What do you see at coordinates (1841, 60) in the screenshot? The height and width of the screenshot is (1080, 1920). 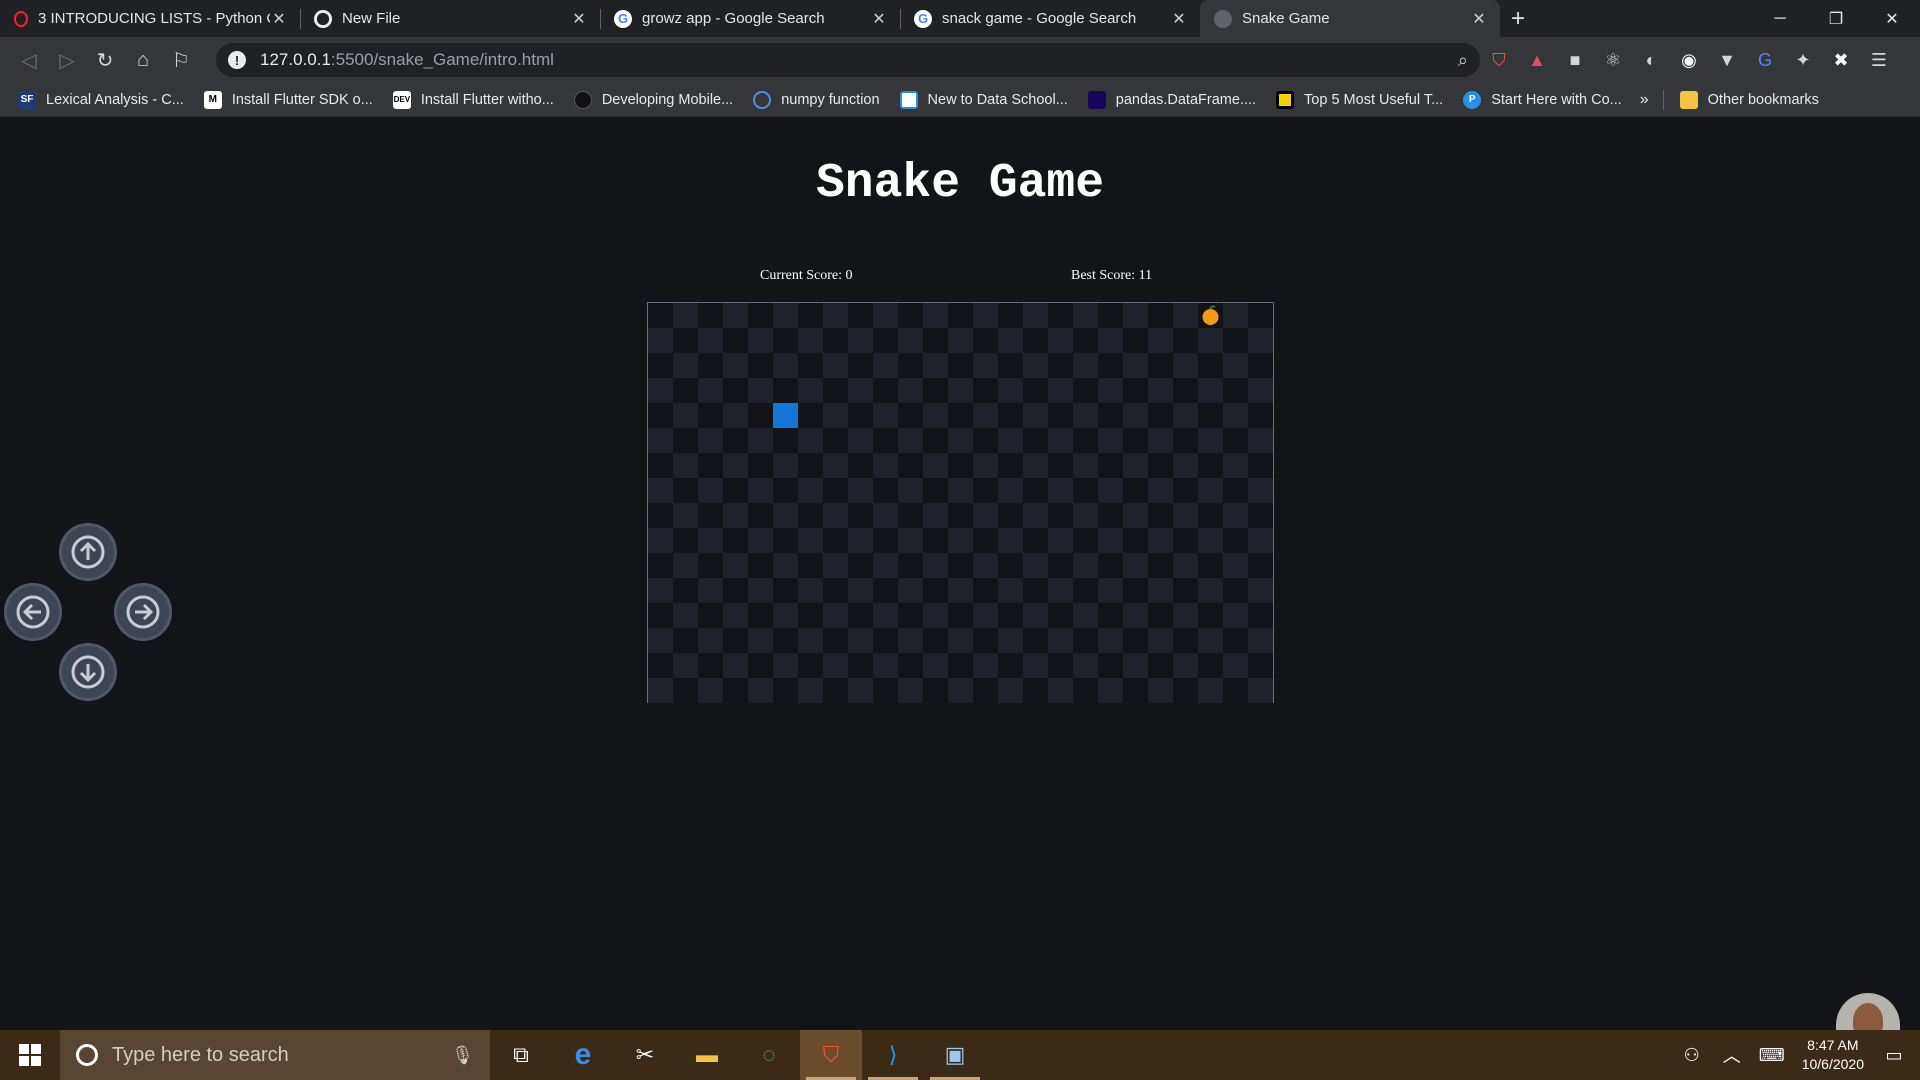 I see `tools-icon: ✖` at bounding box center [1841, 60].